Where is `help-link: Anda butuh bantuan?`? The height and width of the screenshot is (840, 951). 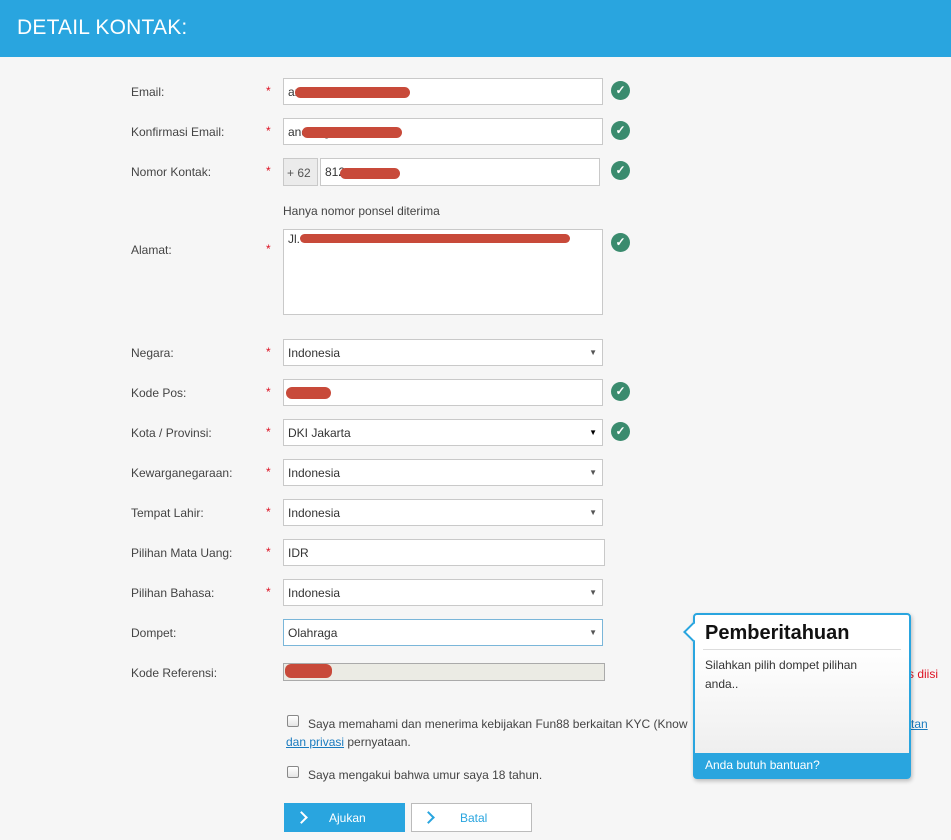 help-link: Anda butuh bantuan? is located at coordinates (802, 765).